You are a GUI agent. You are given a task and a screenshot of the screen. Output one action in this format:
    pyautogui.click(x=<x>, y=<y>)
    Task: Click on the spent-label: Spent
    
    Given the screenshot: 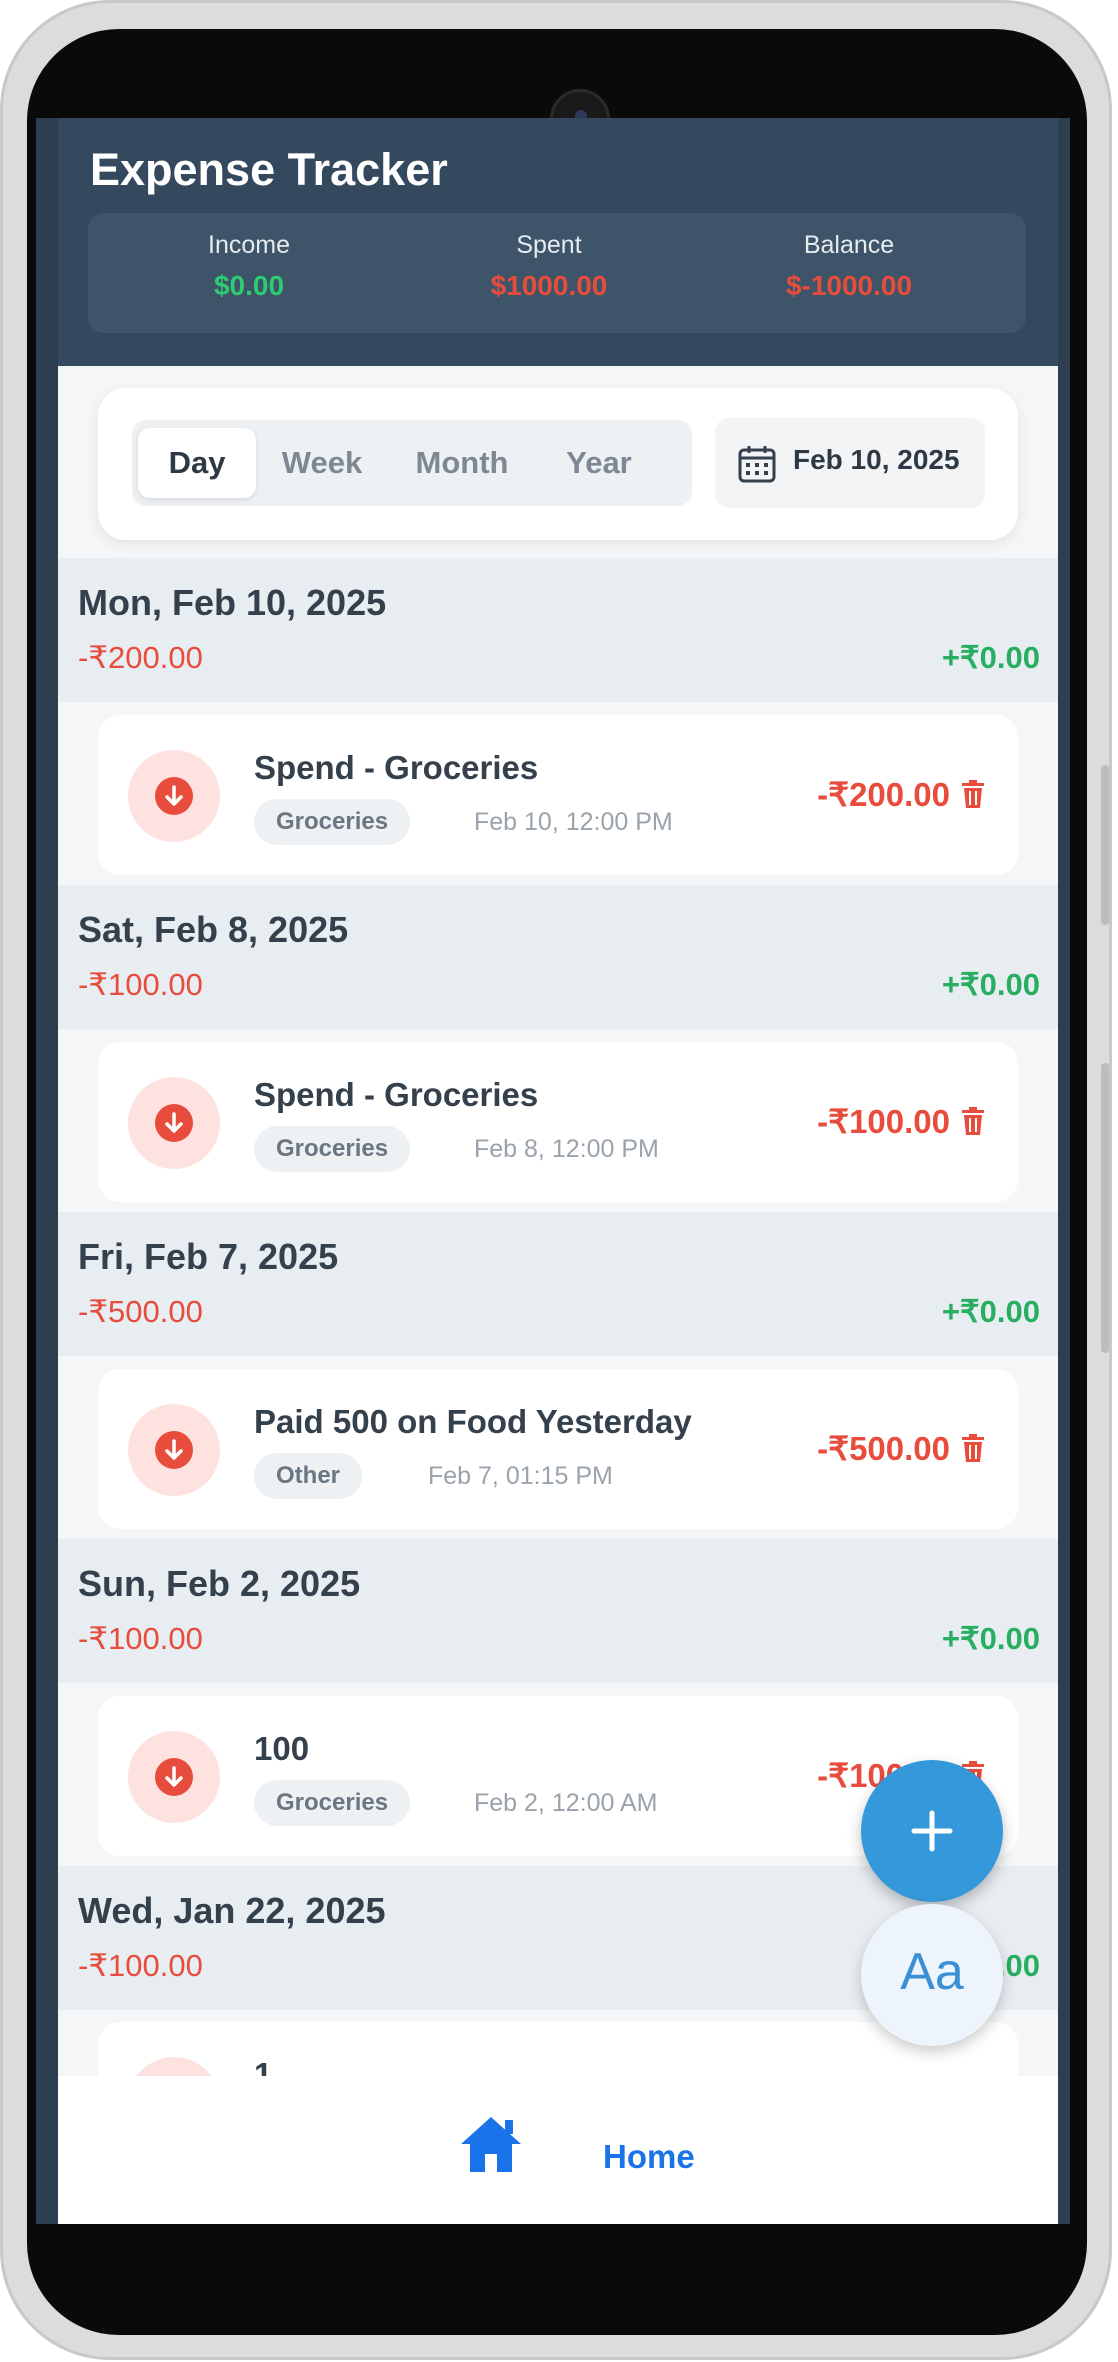 What is the action you would take?
    pyautogui.click(x=549, y=245)
    